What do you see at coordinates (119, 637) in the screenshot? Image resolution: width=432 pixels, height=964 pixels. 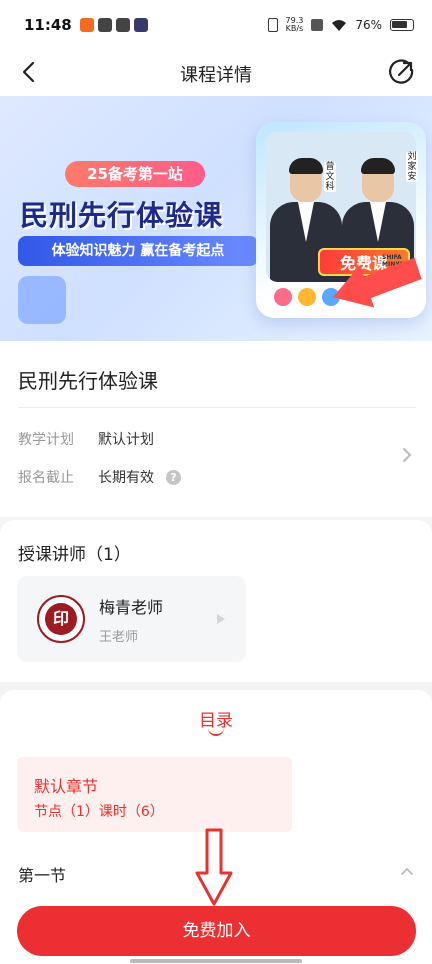 I see `teacher-subtitle: 王老师` at bounding box center [119, 637].